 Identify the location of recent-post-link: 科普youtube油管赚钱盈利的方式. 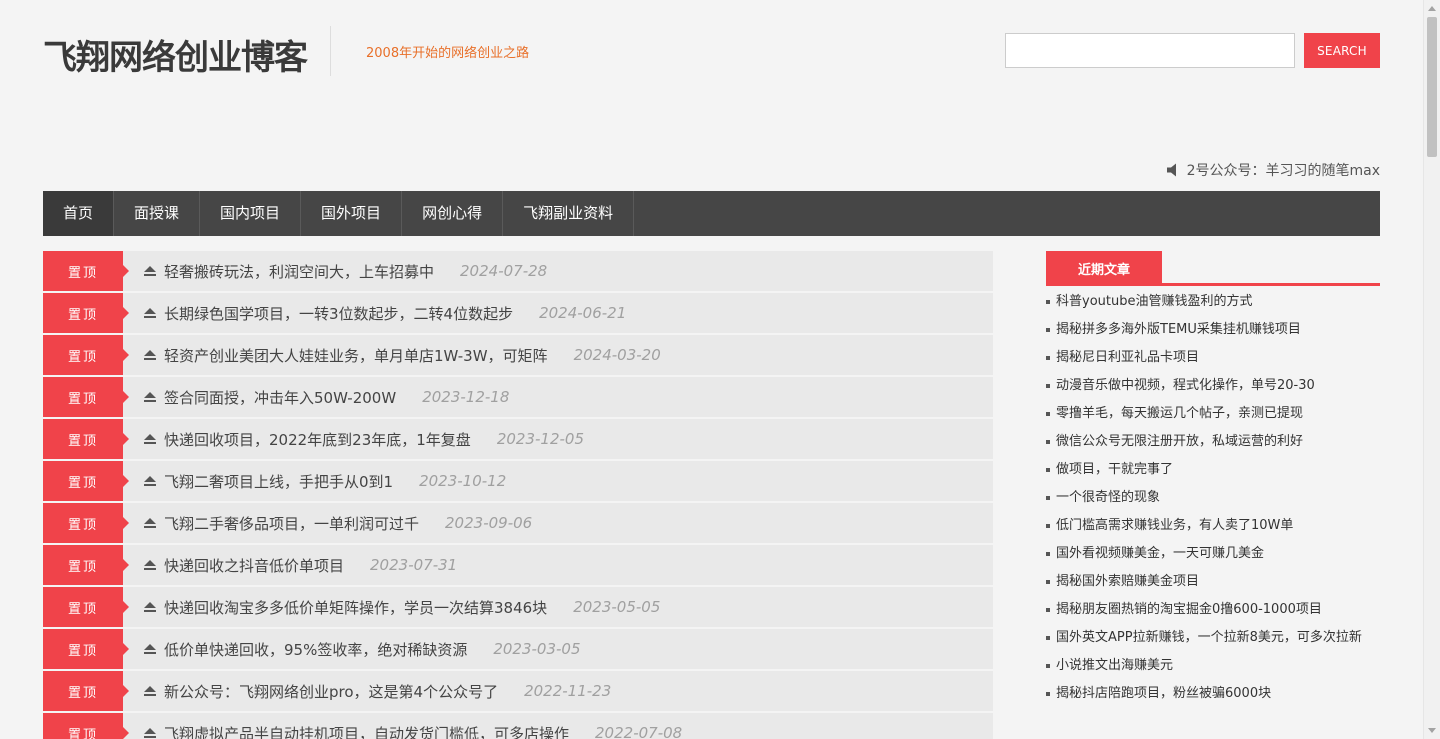
(1213, 302).